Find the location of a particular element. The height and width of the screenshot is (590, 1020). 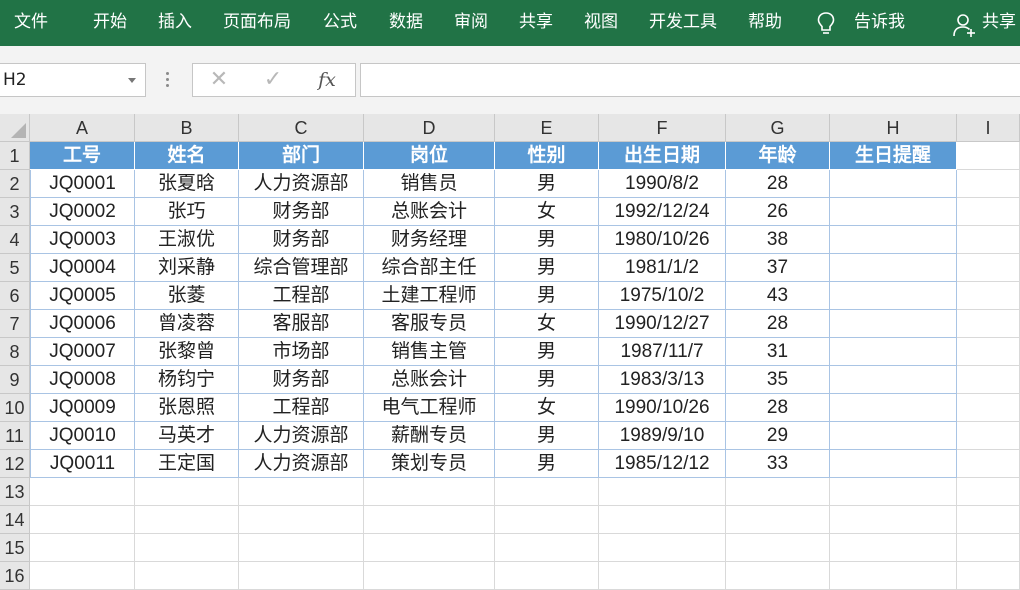

table-cell: 王定国 is located at coordinates (187, 464).